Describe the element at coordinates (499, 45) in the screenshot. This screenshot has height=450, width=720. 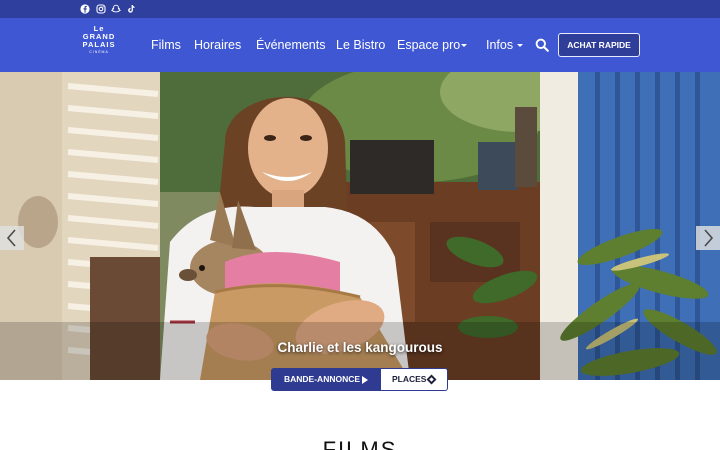
I see `nav-infos: Infos` at that location.